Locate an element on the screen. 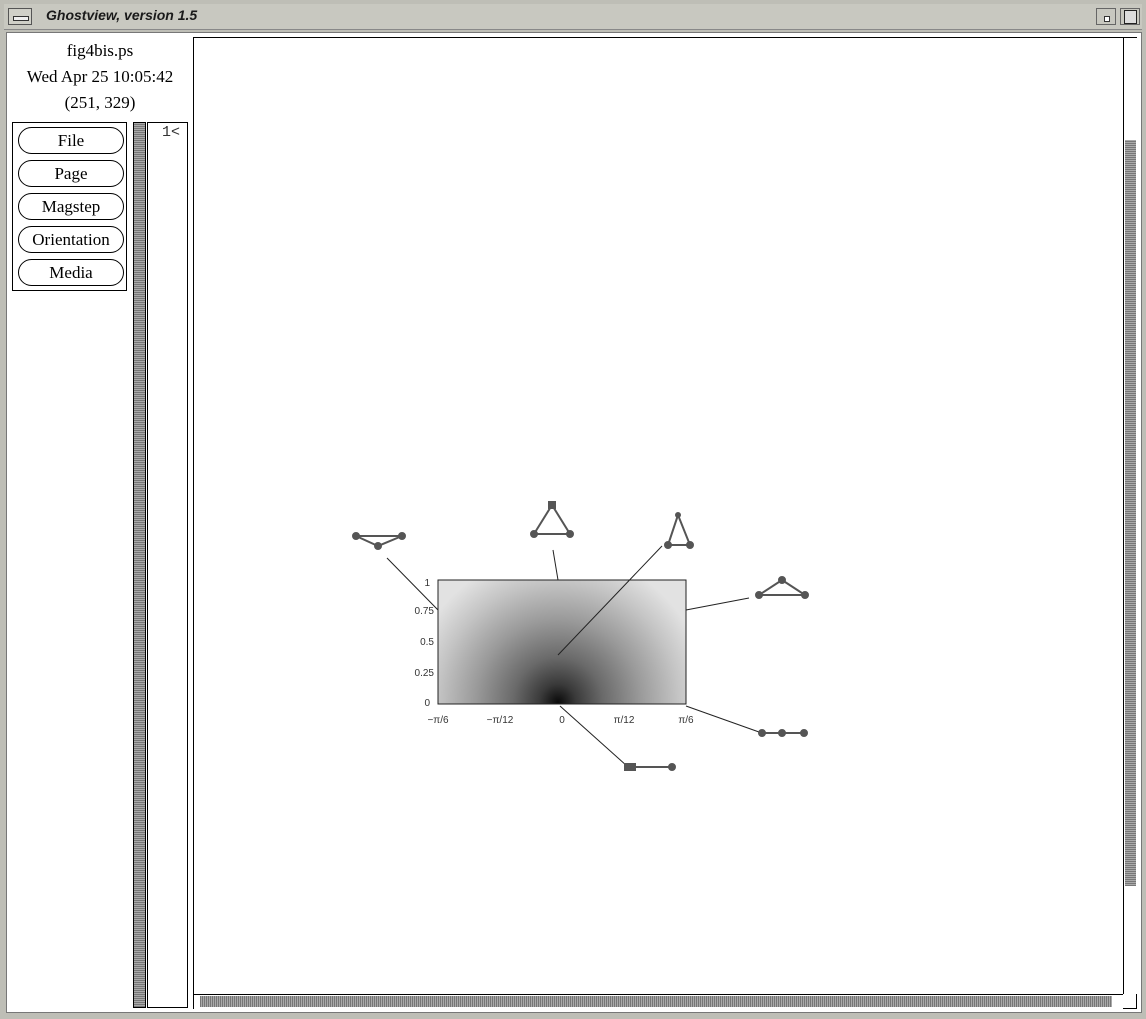 The height and width of the screenshot is (1019, 1146). page-list: 1< is located at coordinates (167, 565).